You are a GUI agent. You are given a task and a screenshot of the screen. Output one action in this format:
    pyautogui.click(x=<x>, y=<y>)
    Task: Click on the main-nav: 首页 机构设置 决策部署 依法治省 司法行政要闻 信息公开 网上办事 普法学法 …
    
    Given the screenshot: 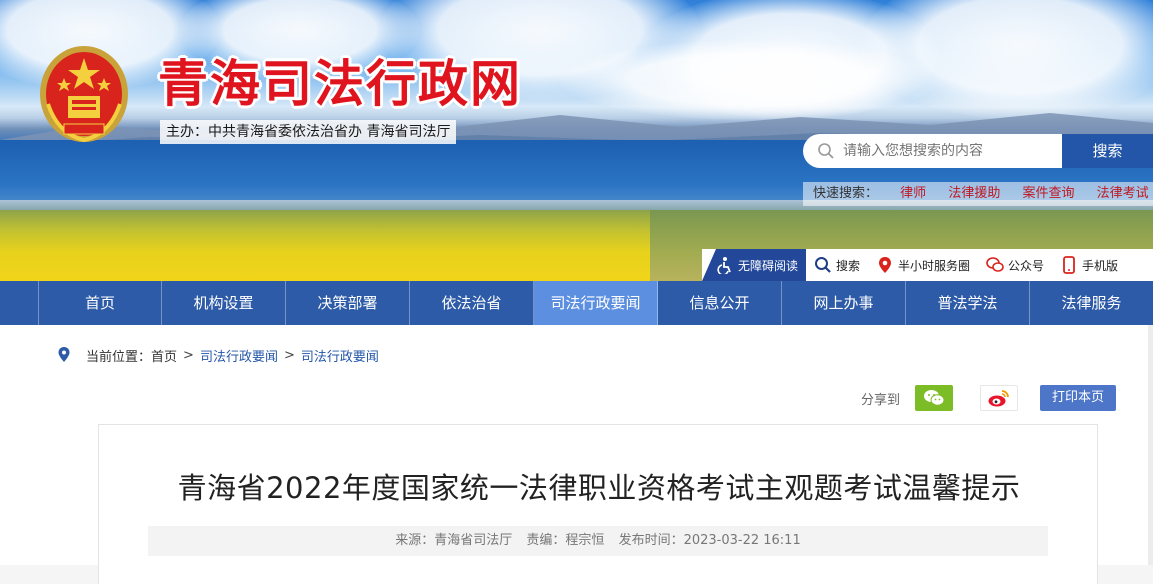 What is the action you would take?
    pyautogui.click(x=576, y=303)
    